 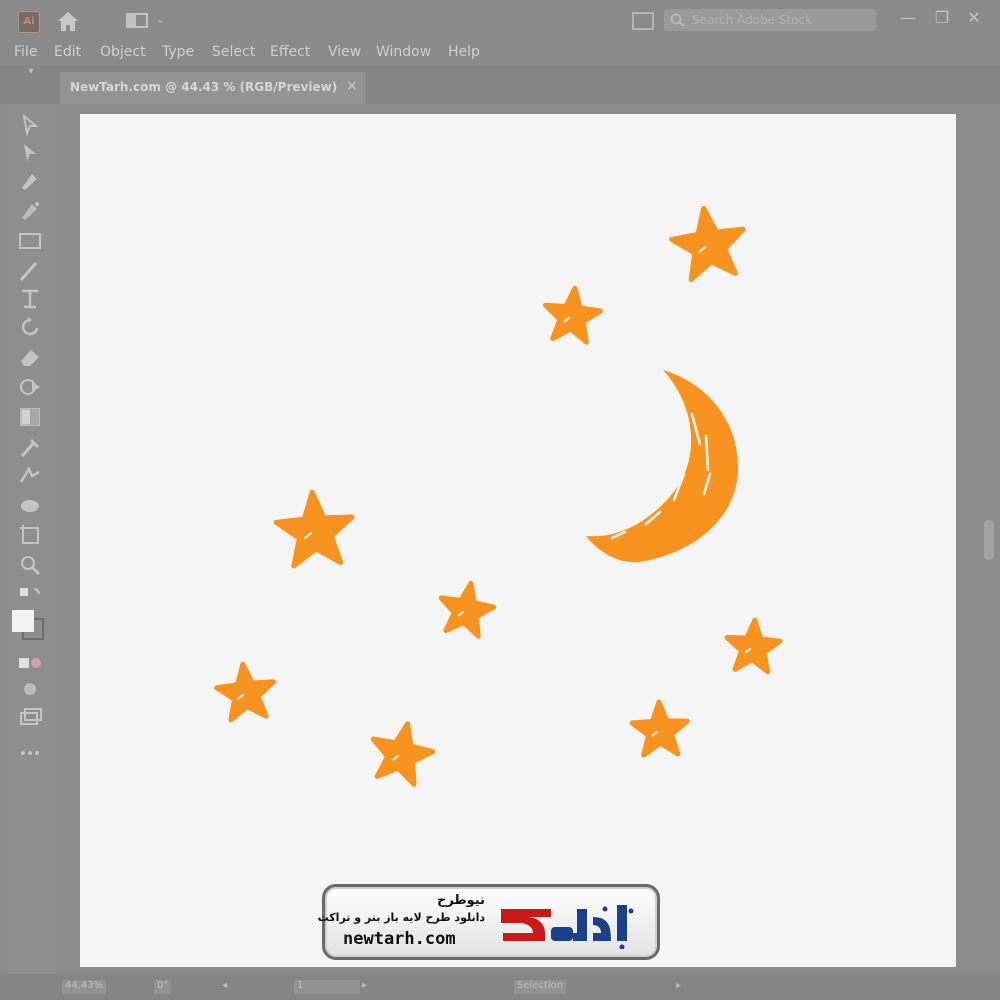 I want to click on rotate-icon, so click(x=30, y=327).